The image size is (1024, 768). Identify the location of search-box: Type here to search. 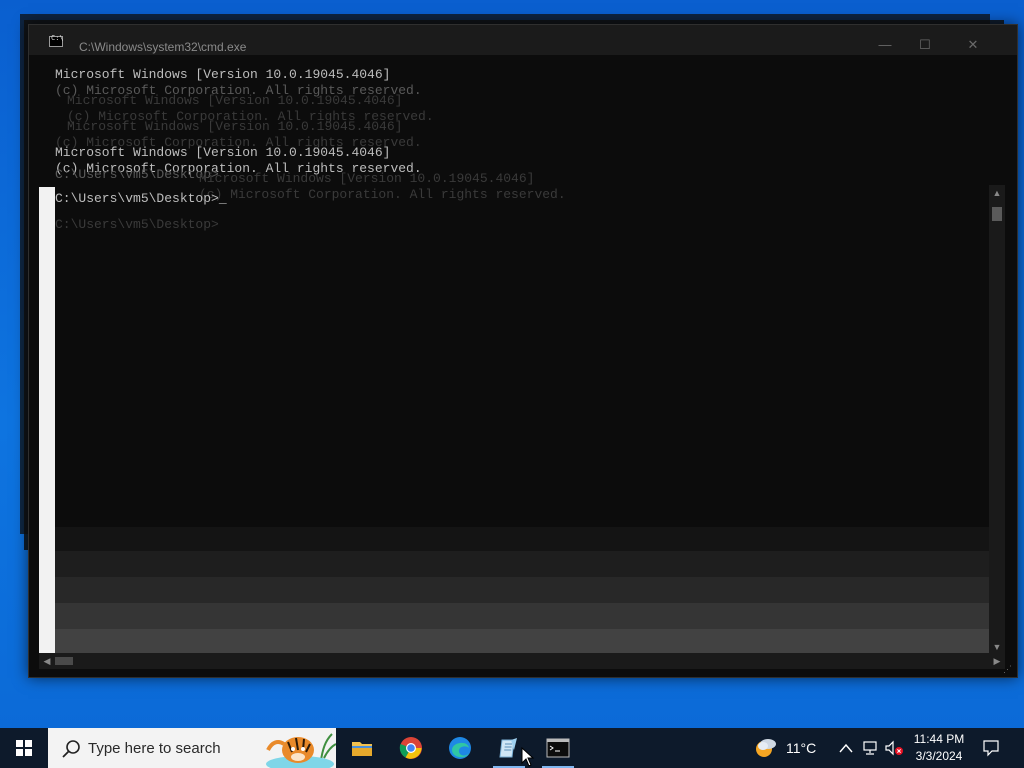
(192, 748).